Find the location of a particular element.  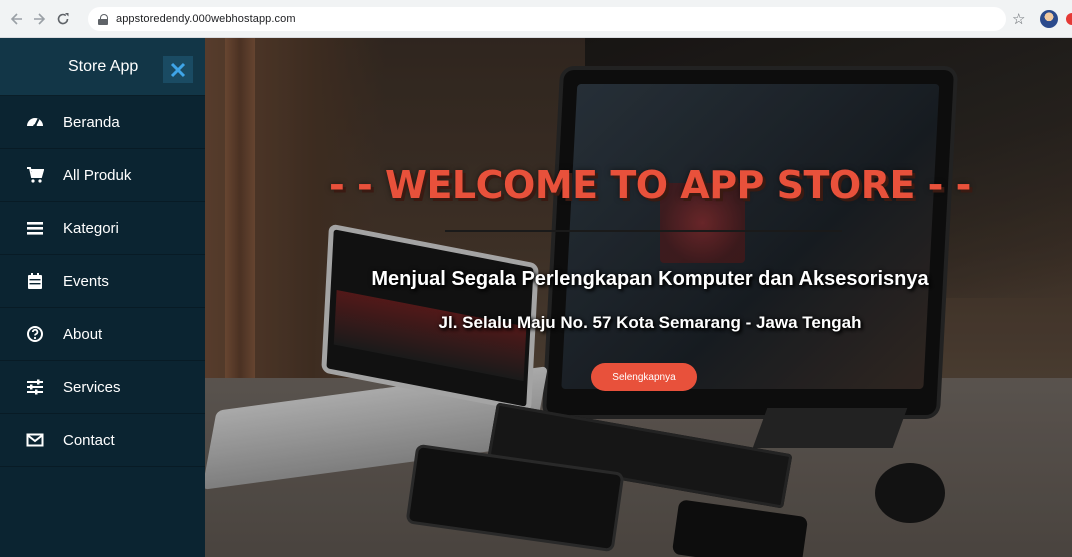

sidebar-item-label: All Produk is located at coordinates (97, 175).